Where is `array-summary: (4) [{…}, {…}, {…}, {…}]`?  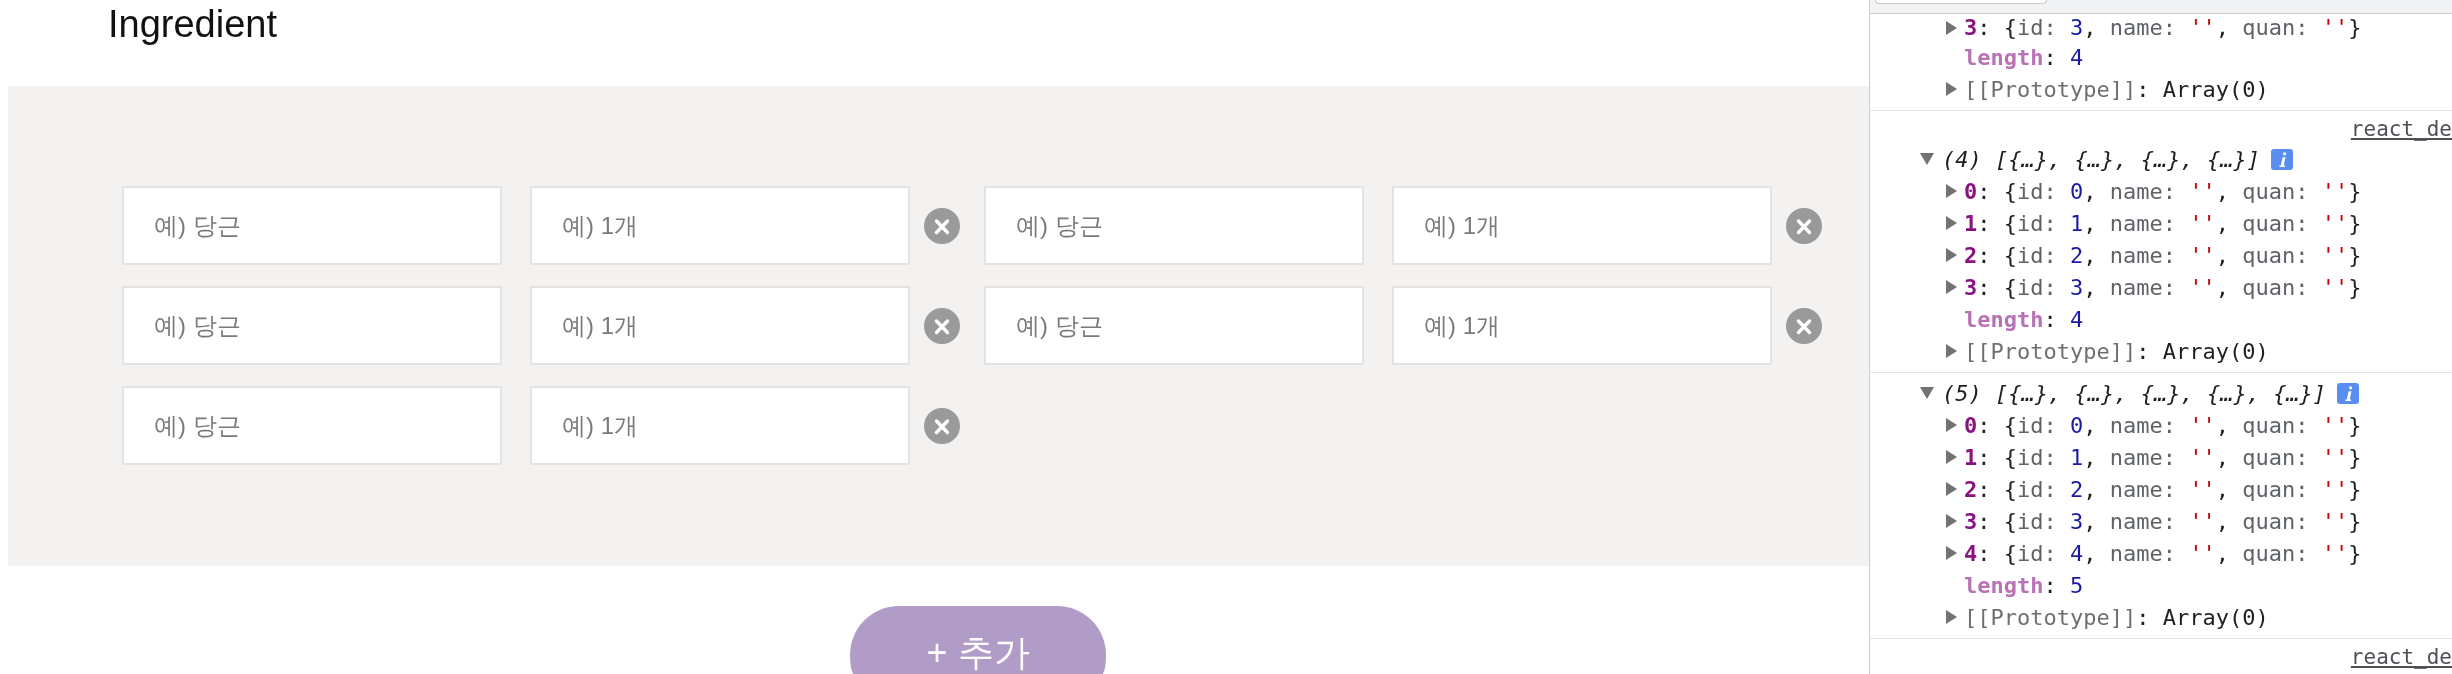
array-summary: (4) [{…}, {…}, {…}, {…}] is located at coordinates (2101, 159).